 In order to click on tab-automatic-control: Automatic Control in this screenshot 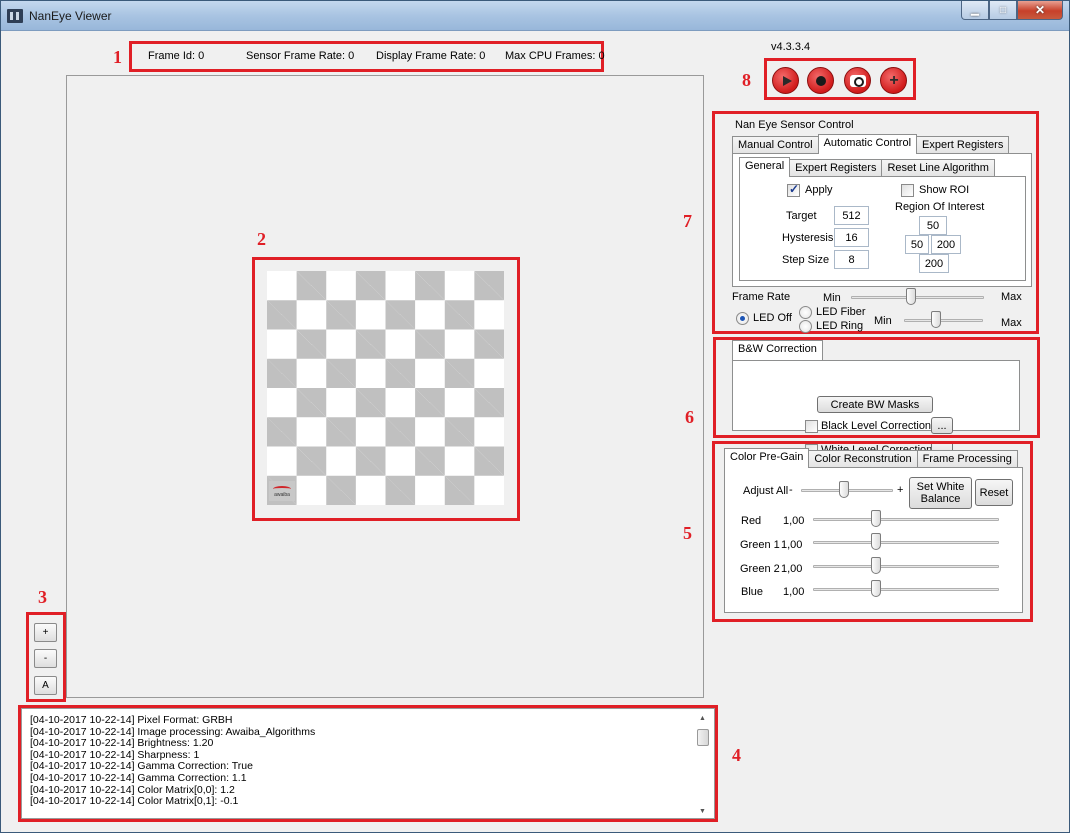, I will do `click(867, 144)`.